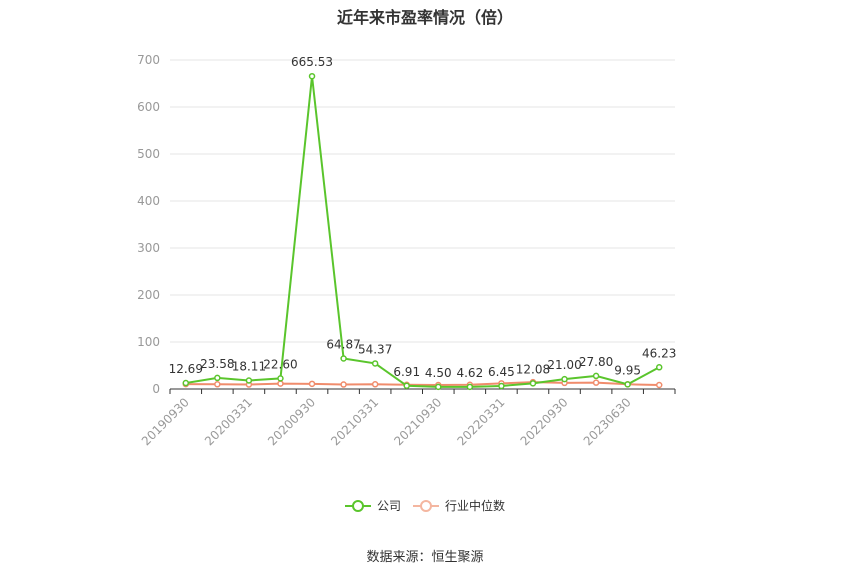 This screenshot has height=575, width=850. What do you see at coordinates (148, 295) in the screenshot?
I see `y-tick-label: 200` at bounding box center [148, 295].